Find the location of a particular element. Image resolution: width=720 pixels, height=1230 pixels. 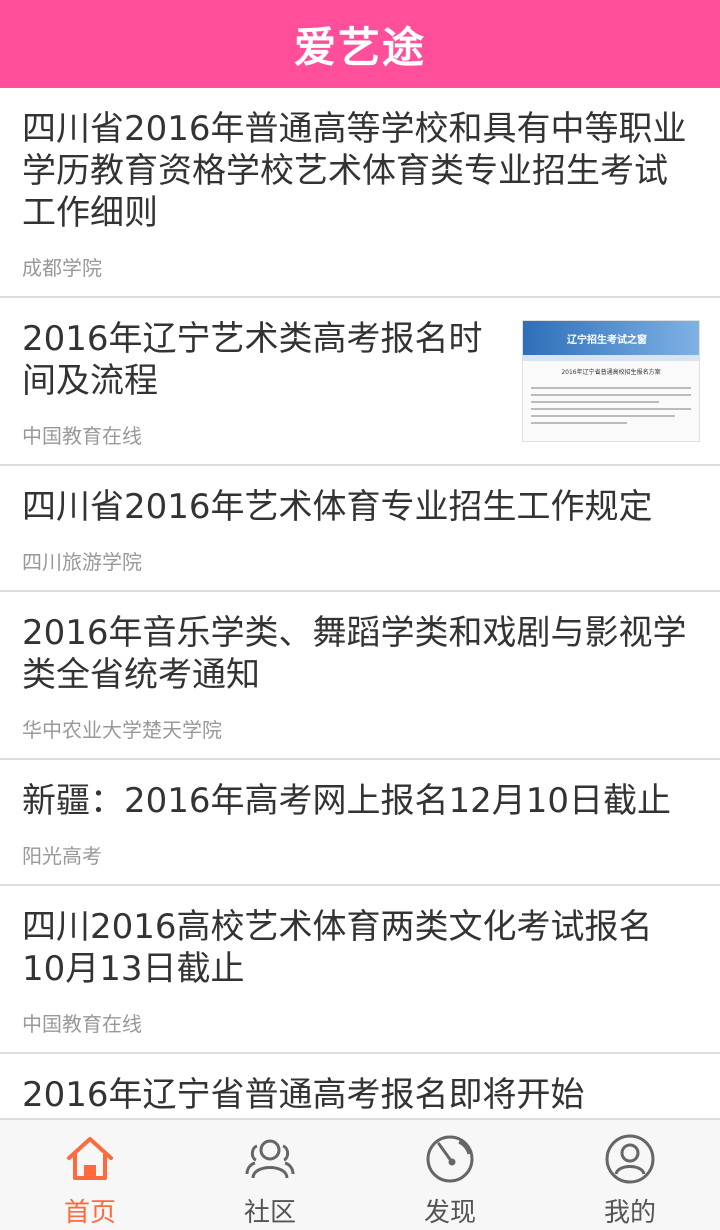

article-item: 四川2016高校艺术体育两类文化考试报名10月13日截止 中国教育在线 is located at coordinates (360, 970).